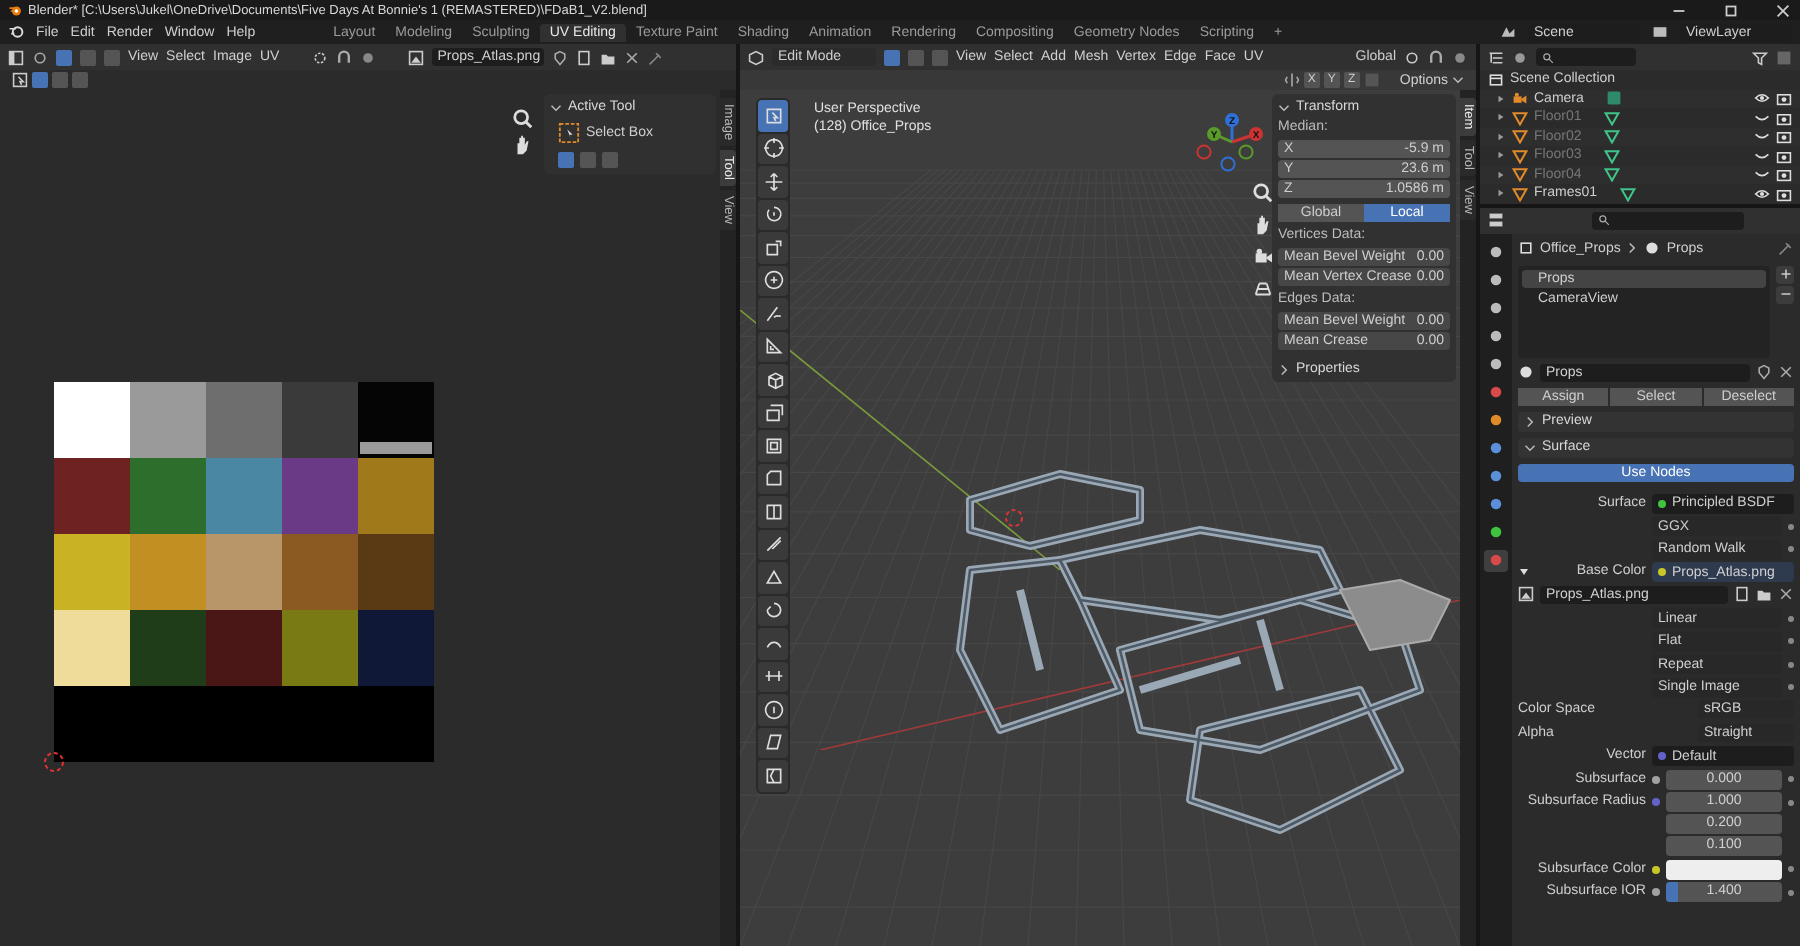 The image size is (1800, 946). I want to click on shrink-tool-icon, so click(773, 709).